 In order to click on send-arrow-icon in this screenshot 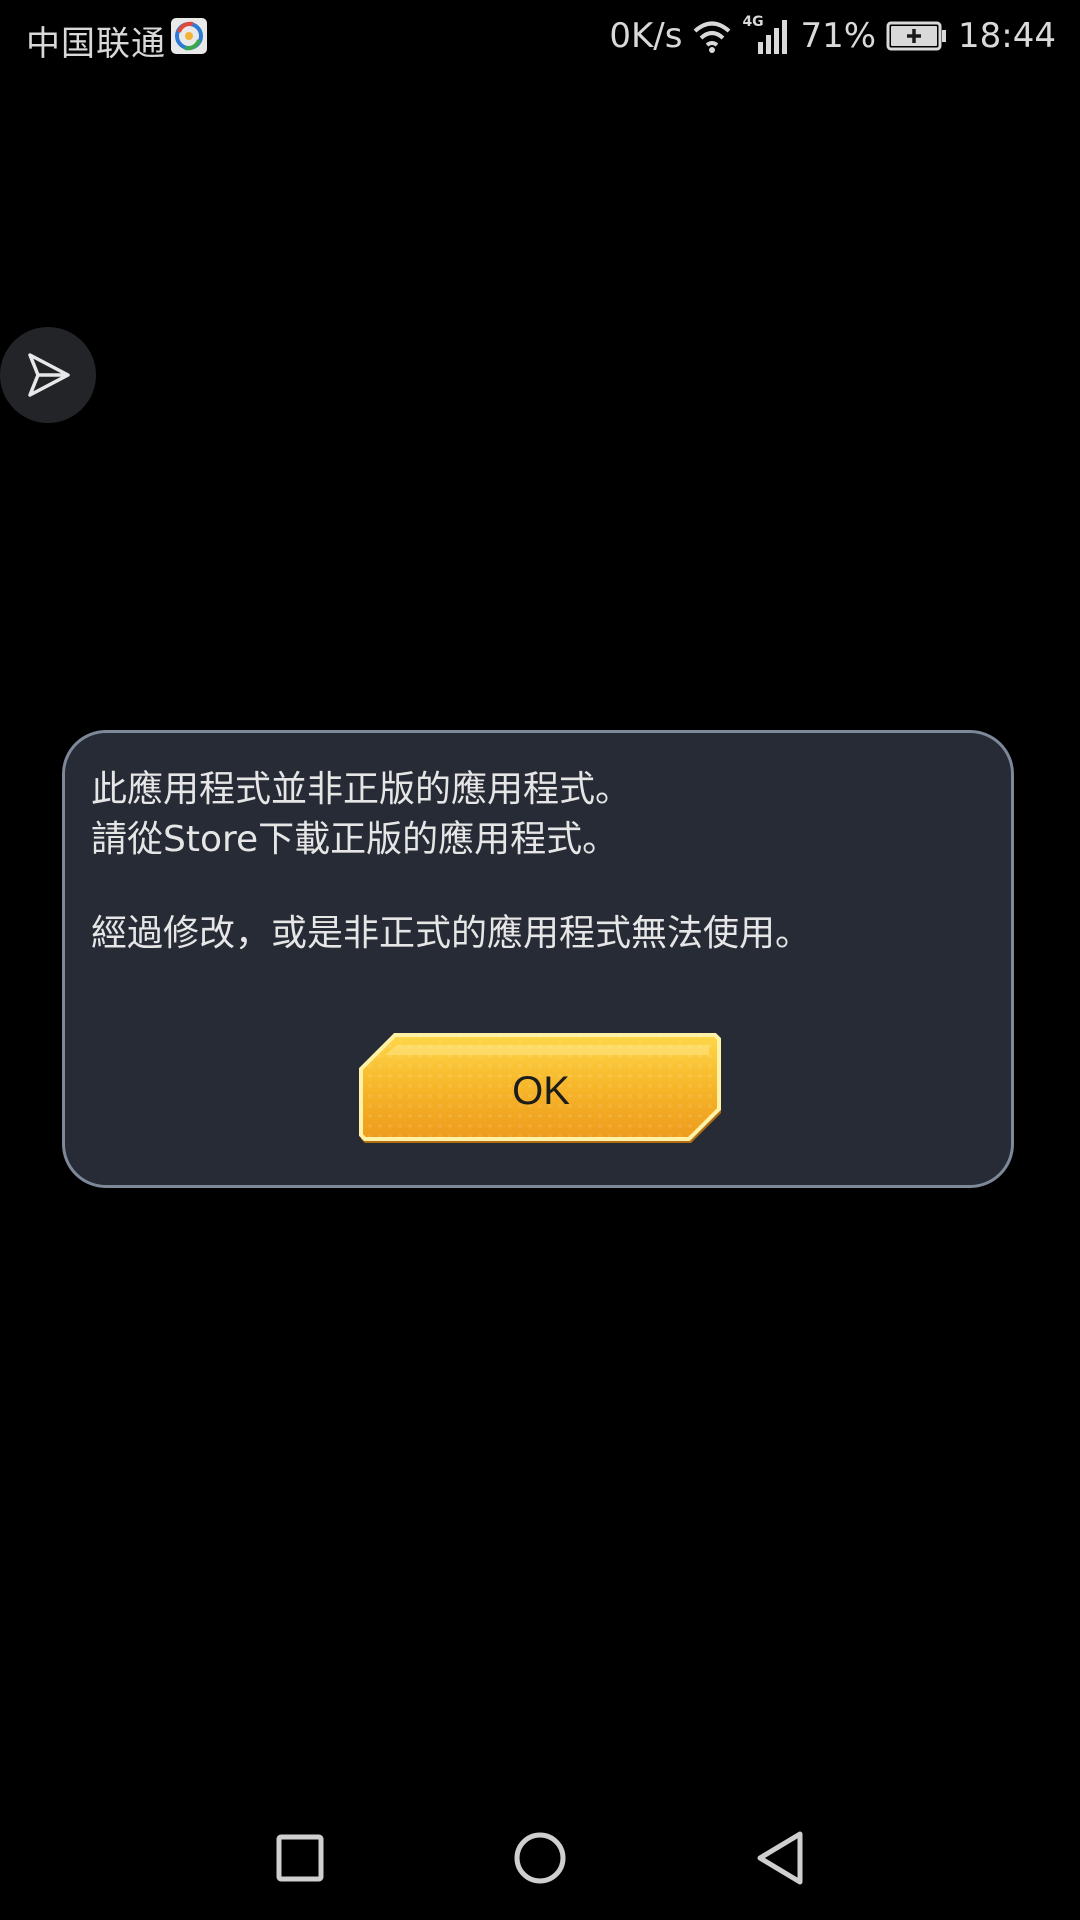, I will do `click(49, 375)`.